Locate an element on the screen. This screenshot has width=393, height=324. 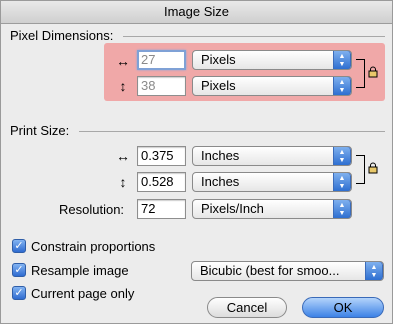
pixel-height-unit-select: Pixels ▲ ▼ is located at coordinates (272, 86).